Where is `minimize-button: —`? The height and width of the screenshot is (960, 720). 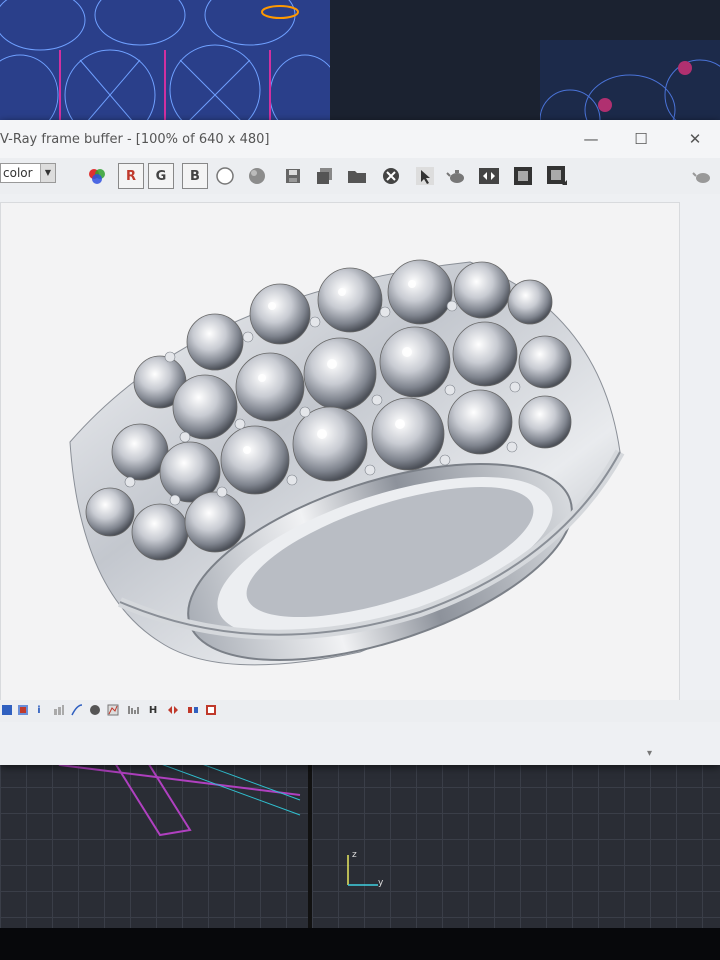
minimize-button: — is located at coordinates (591, 139).